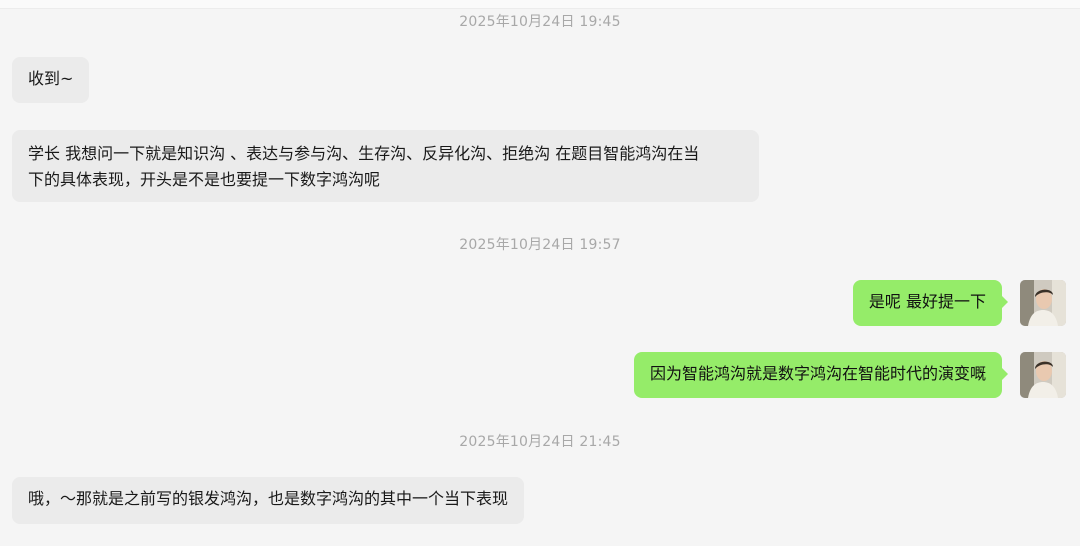  What do you see at coordinates (540, 245) in the screenshot?
I see `message-timestamp: 2025年10月24日 19:57` at bounding box center [540, 245].